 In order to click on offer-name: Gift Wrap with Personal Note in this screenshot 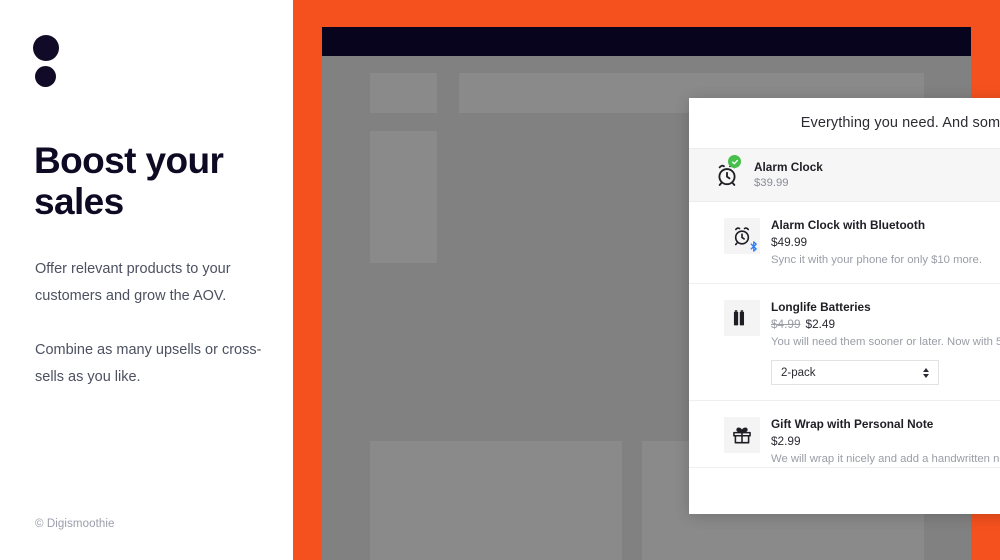, I will do `click(852, 424)`.